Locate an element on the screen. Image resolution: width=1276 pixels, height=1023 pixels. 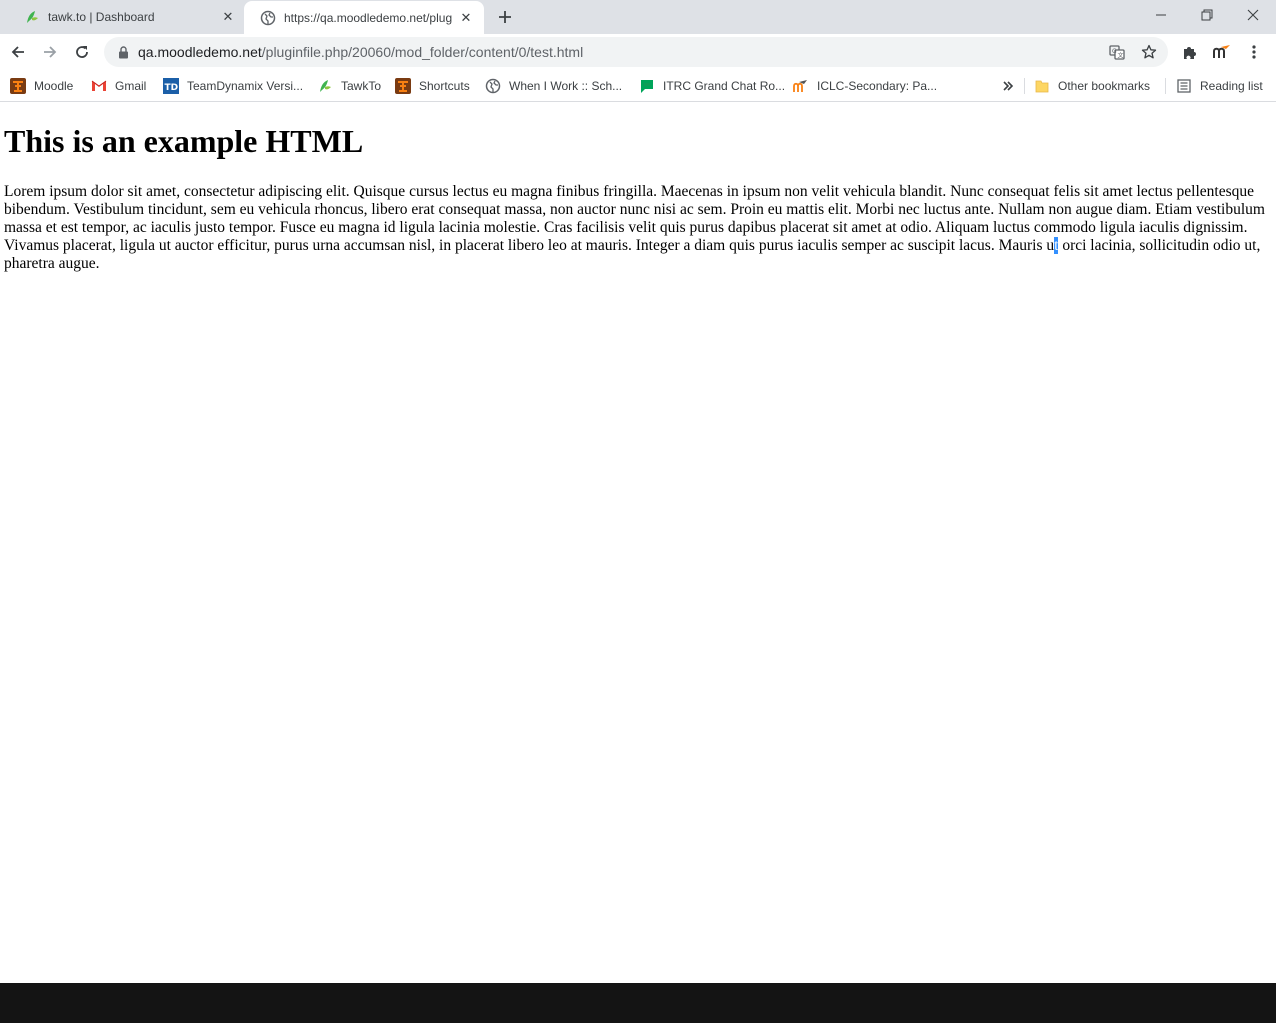
tab-tawkto-dashboard: tawk.to | Dashboard ✕ is located at coordinates (126, 17).